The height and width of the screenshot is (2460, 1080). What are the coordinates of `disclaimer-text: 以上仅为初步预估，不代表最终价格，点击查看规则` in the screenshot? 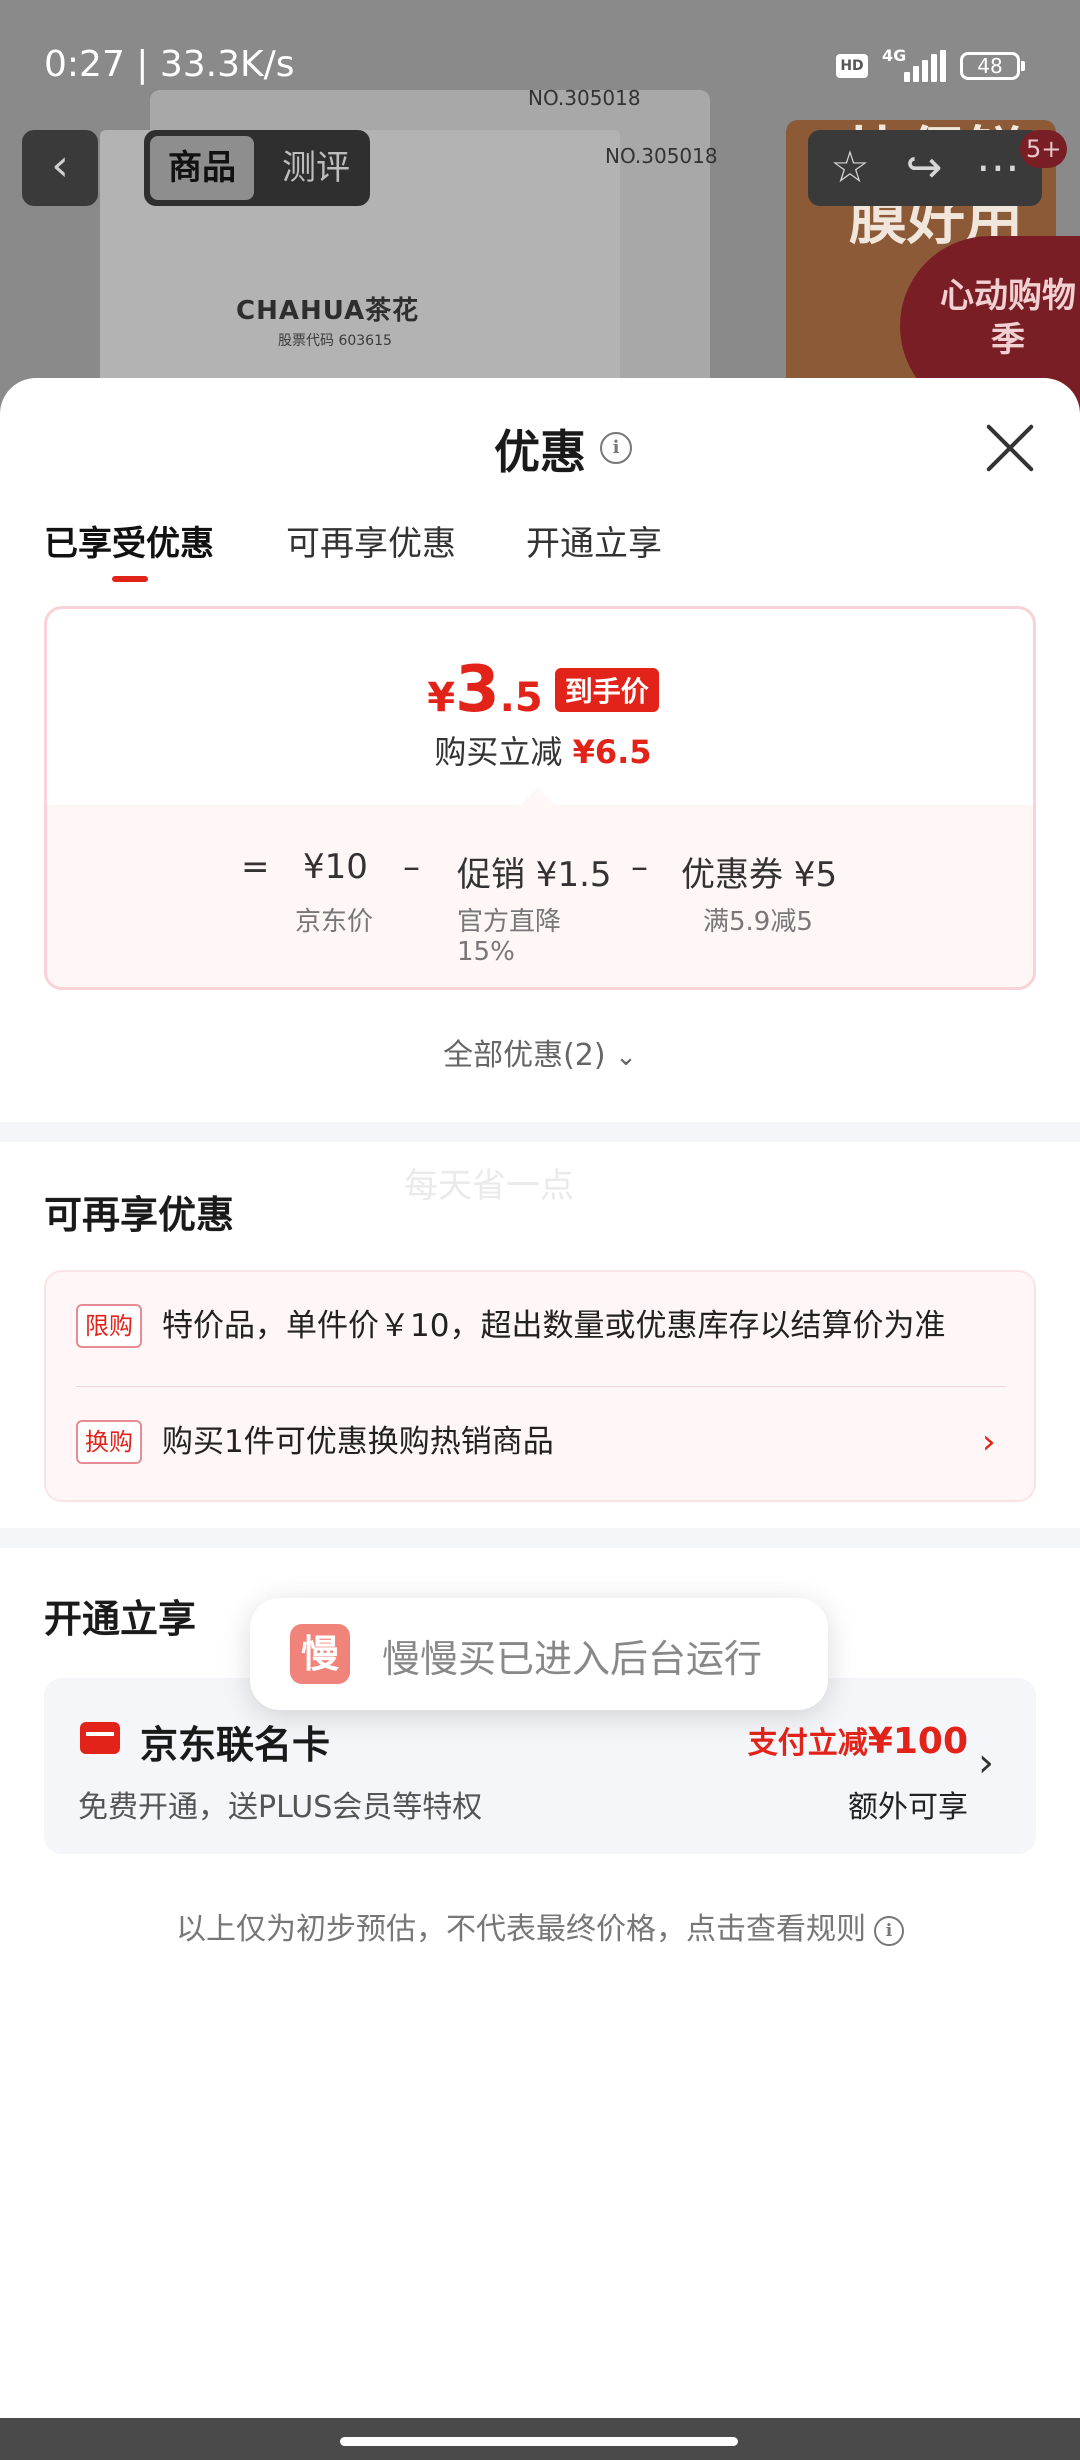 It's located at (521, 1929).